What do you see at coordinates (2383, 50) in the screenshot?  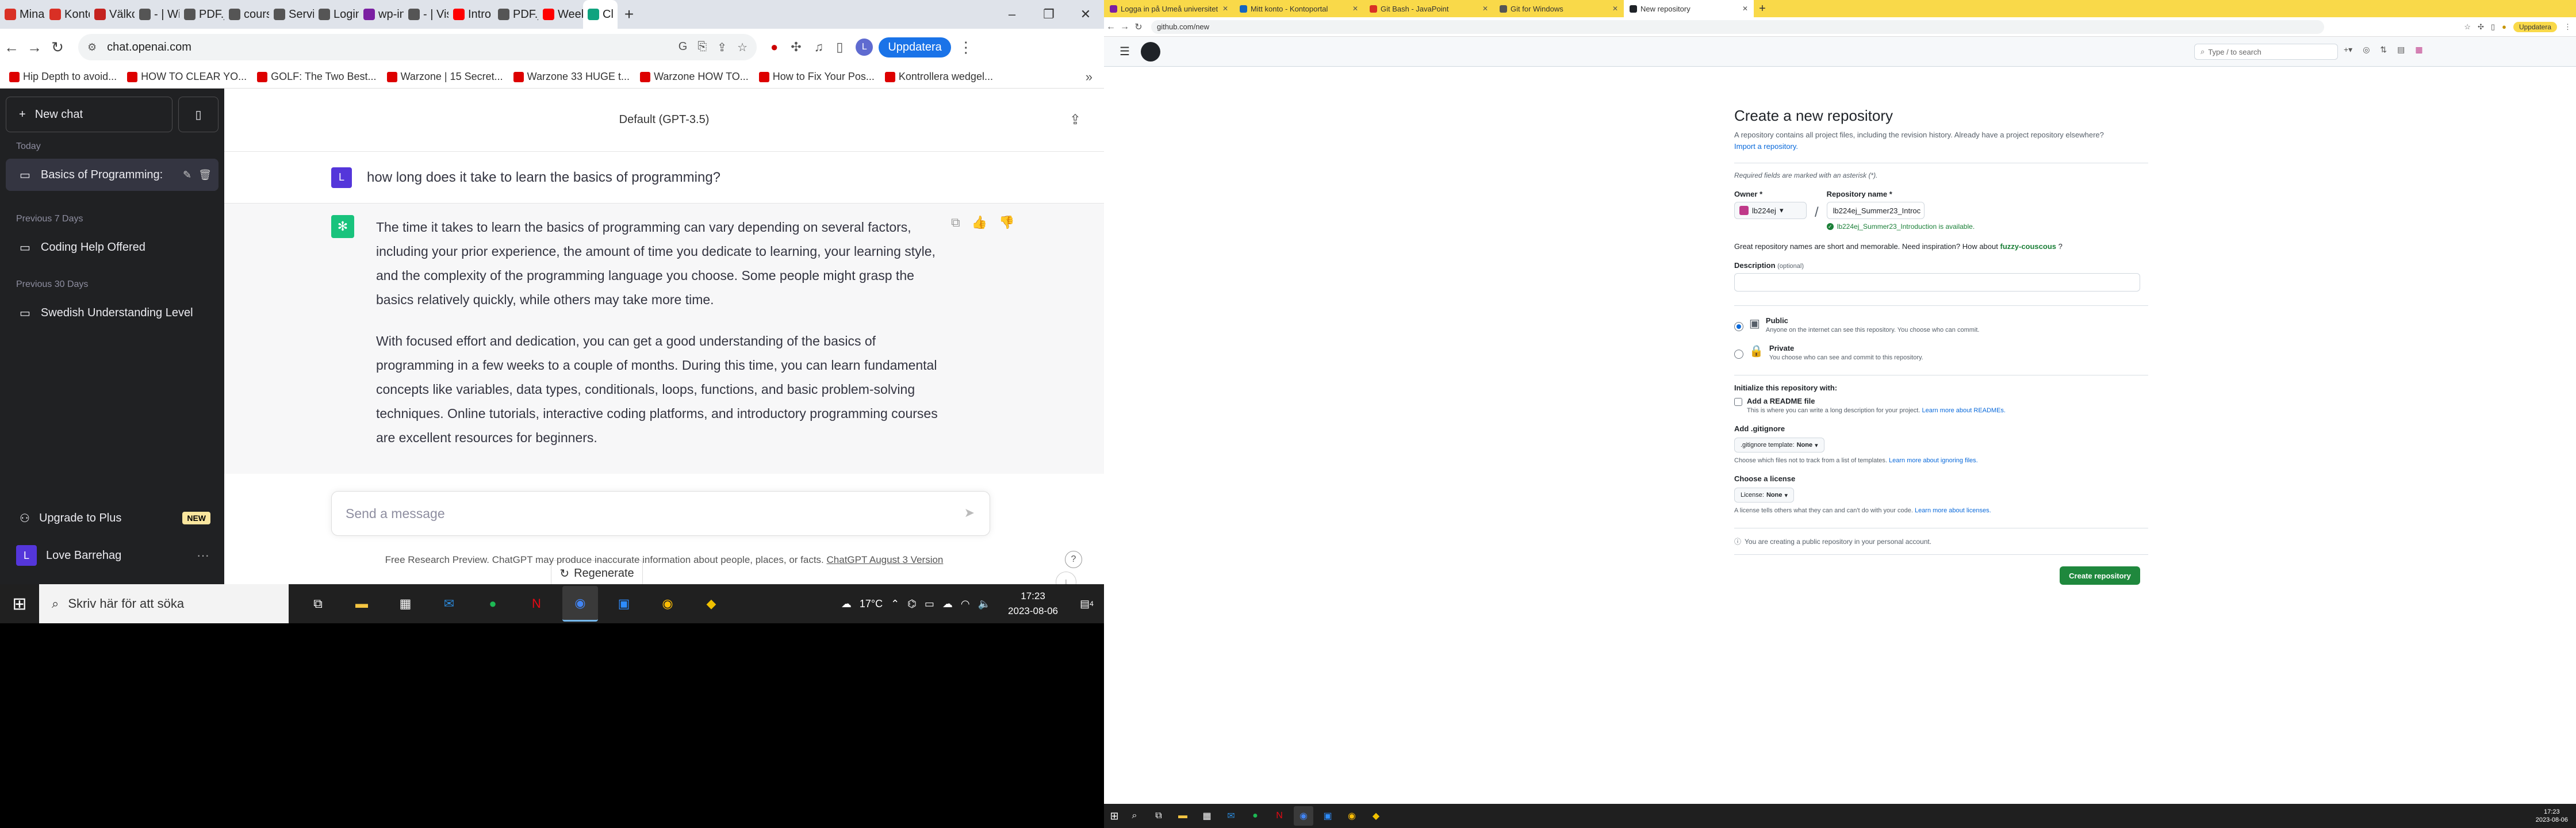 I see `pull-requests-icon: ⇅` at bounding box center [2383, 50].